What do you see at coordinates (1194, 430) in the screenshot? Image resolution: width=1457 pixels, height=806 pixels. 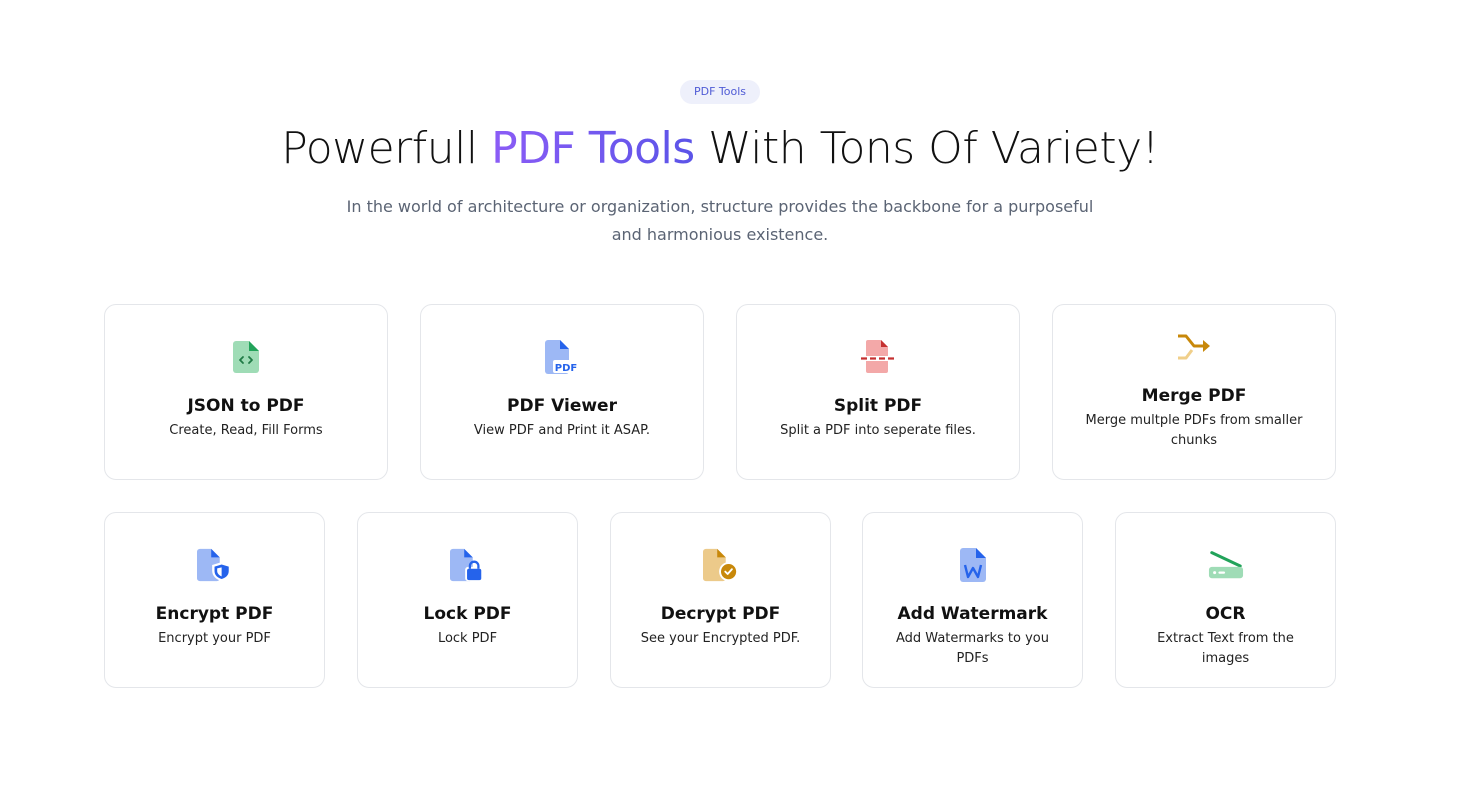 I see `tool-description: Merge multple PDFs from smaller chunks` at bounding box center [1194, 430].